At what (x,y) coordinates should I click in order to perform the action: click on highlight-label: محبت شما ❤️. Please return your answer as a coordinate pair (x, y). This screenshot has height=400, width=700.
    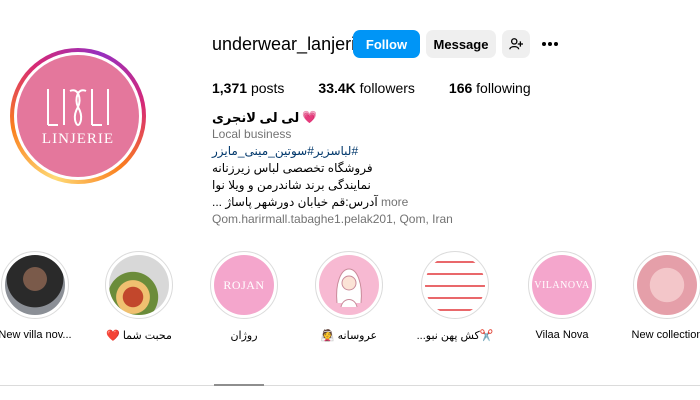
    Looking at the image, I should click on (139, 336).